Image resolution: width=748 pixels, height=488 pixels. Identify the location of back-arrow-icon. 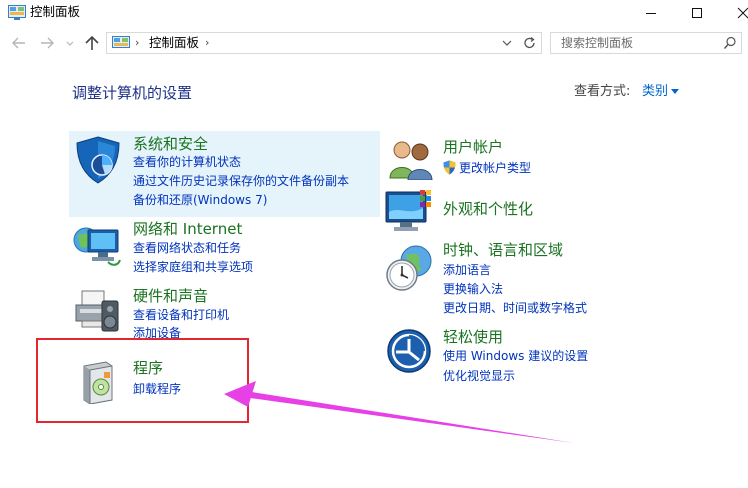
(19, 43).